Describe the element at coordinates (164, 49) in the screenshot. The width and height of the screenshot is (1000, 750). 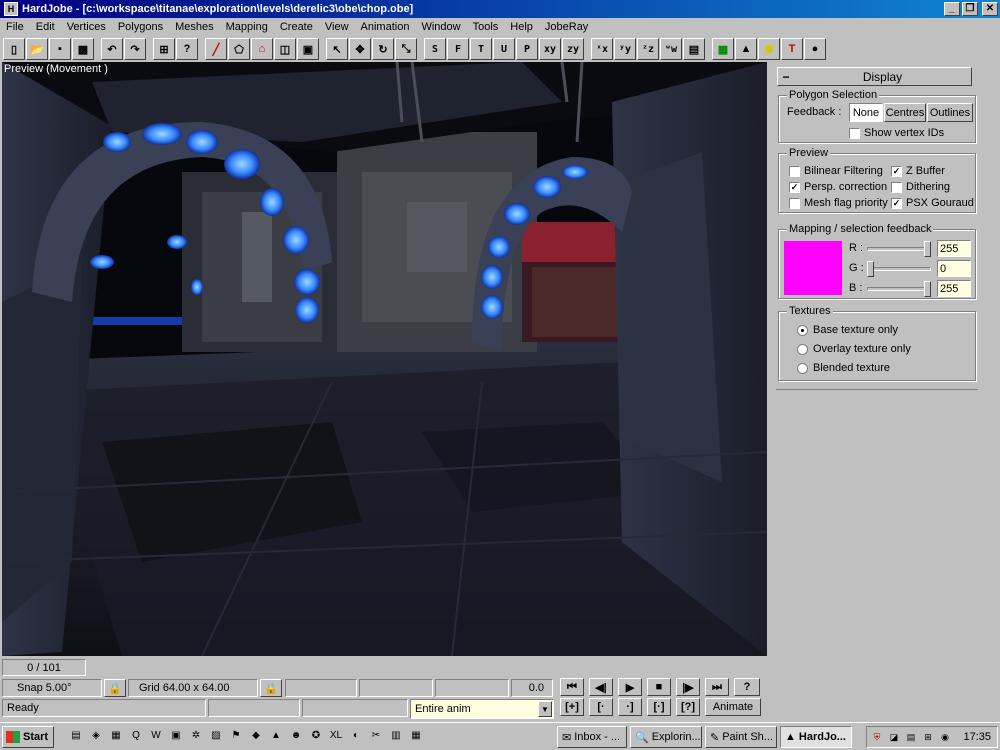
I see `tree-icon: ⊞` at that location.